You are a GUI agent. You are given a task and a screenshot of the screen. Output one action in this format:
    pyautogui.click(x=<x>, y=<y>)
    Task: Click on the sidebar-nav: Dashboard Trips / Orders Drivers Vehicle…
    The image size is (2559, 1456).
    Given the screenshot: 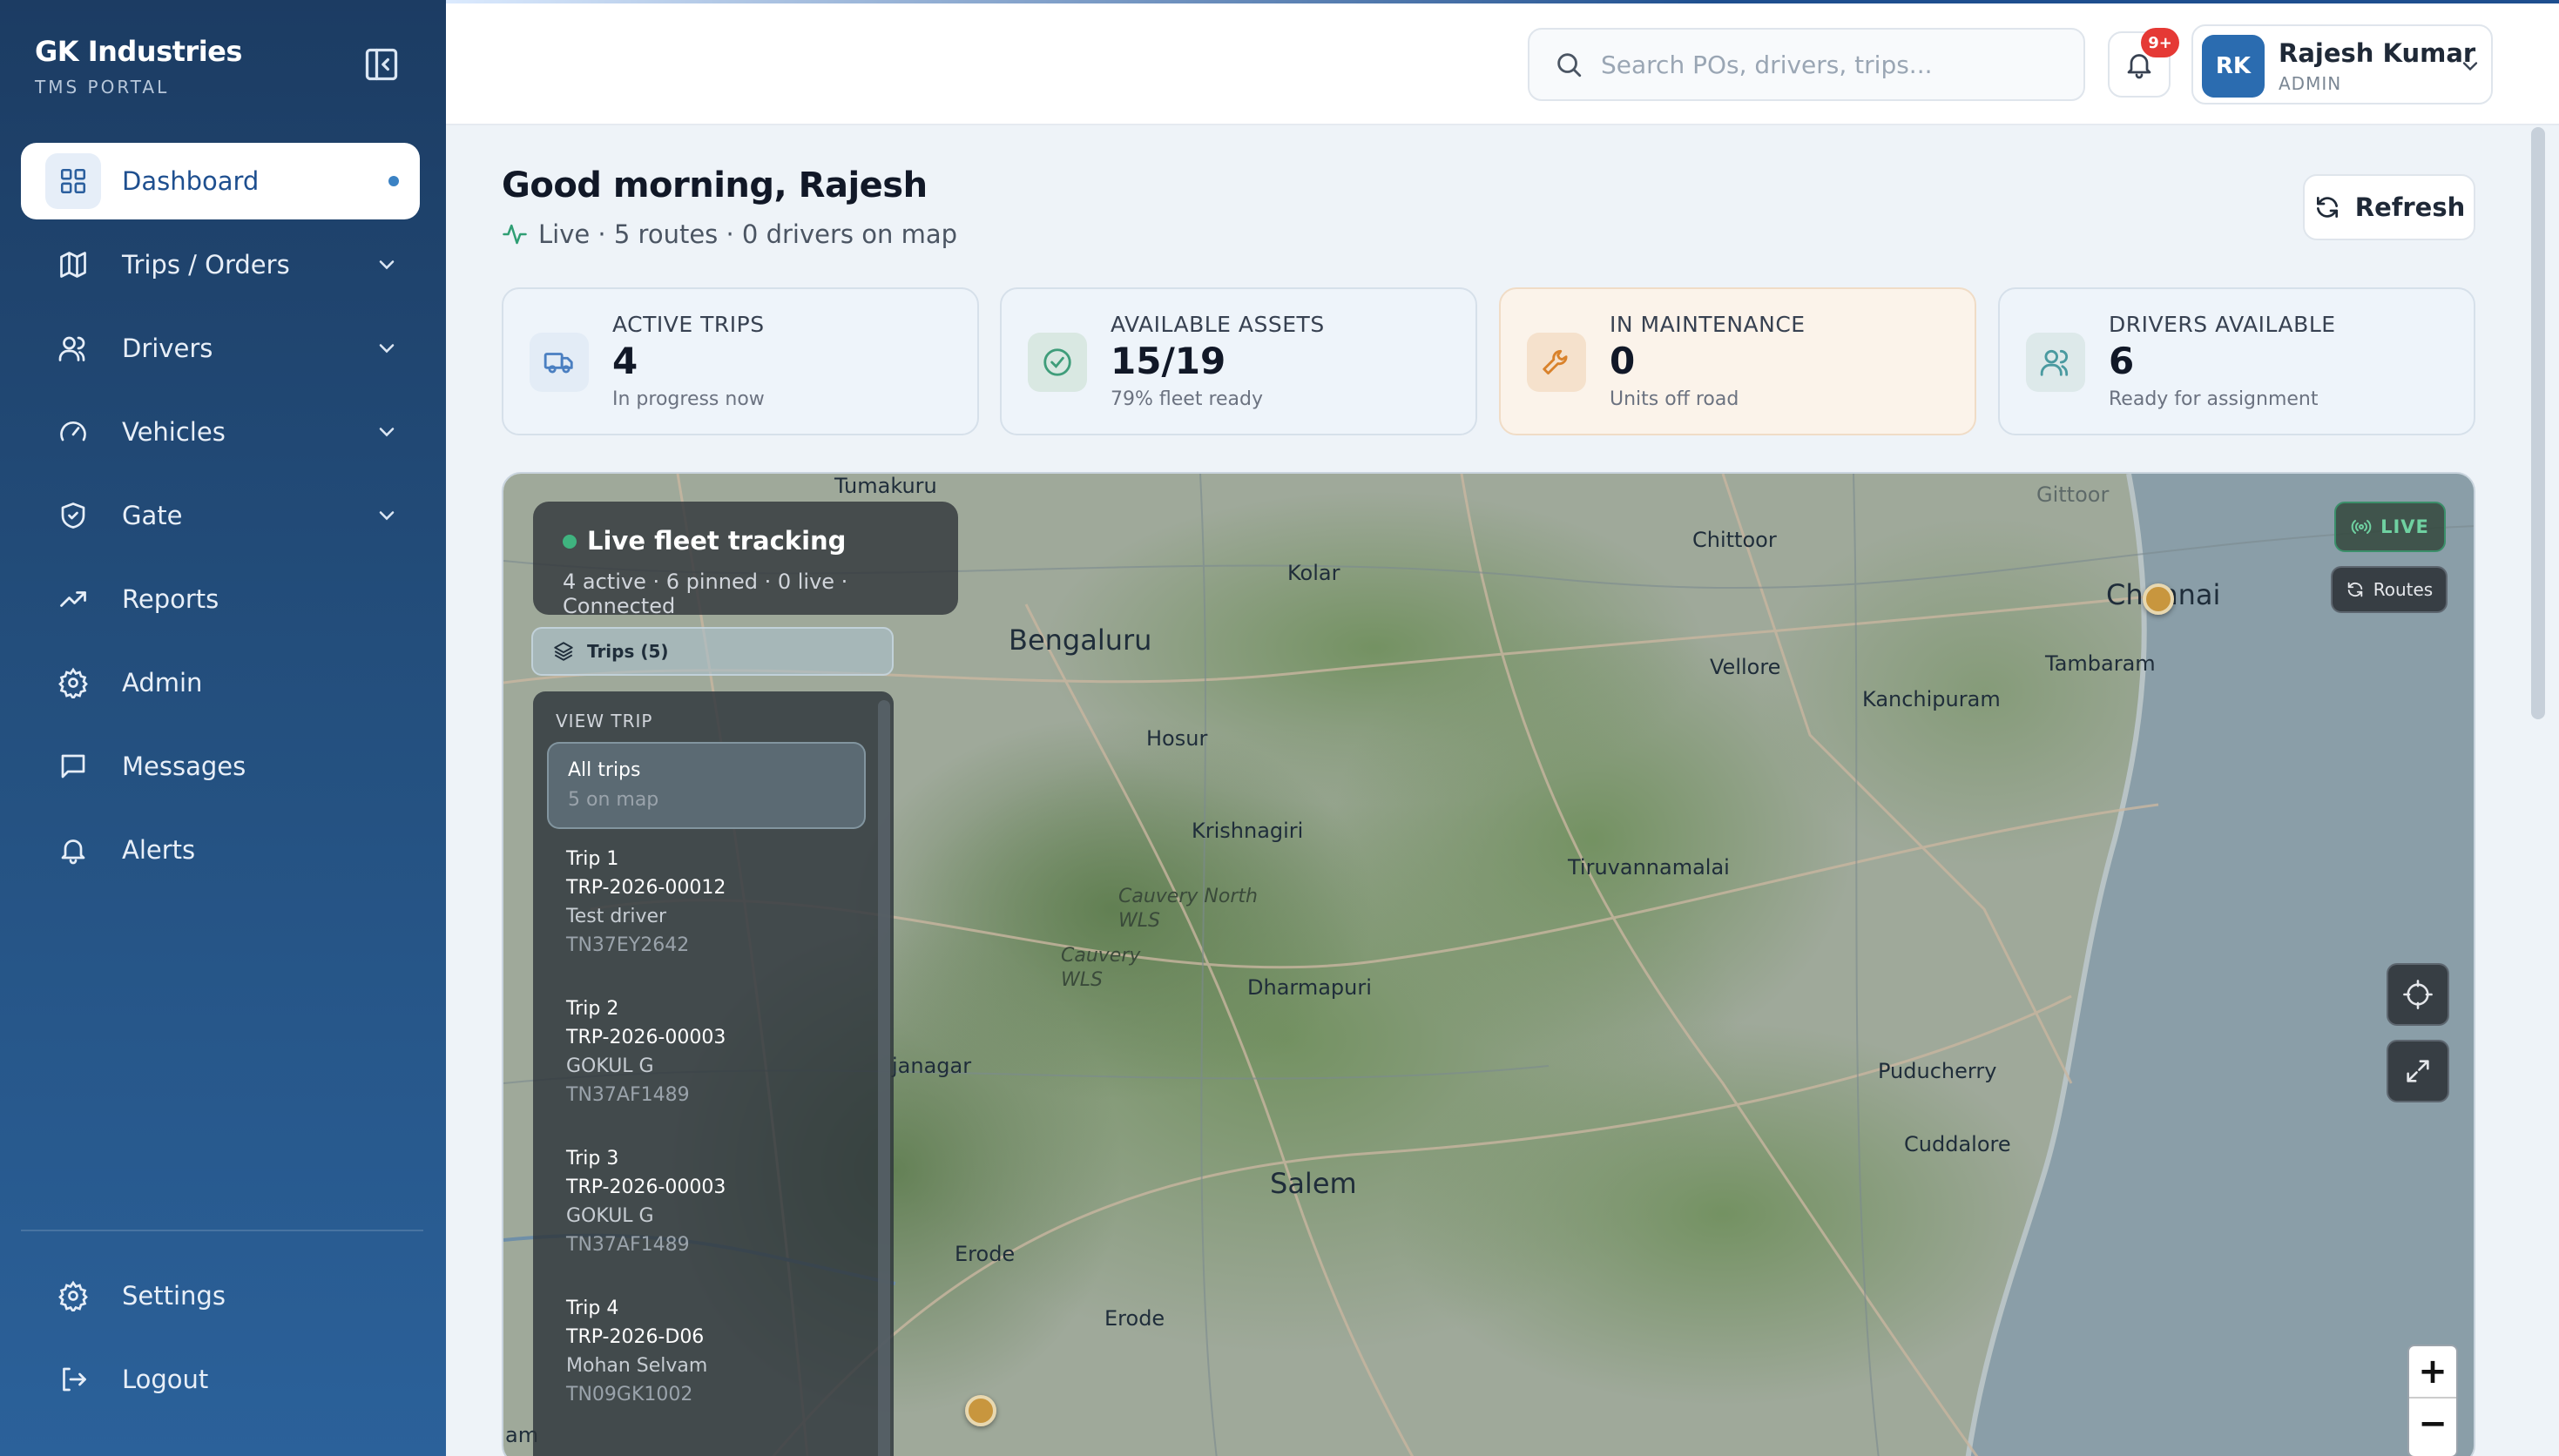 What is the action you would take?
    pyautogui.click(x=220, y=519)
    